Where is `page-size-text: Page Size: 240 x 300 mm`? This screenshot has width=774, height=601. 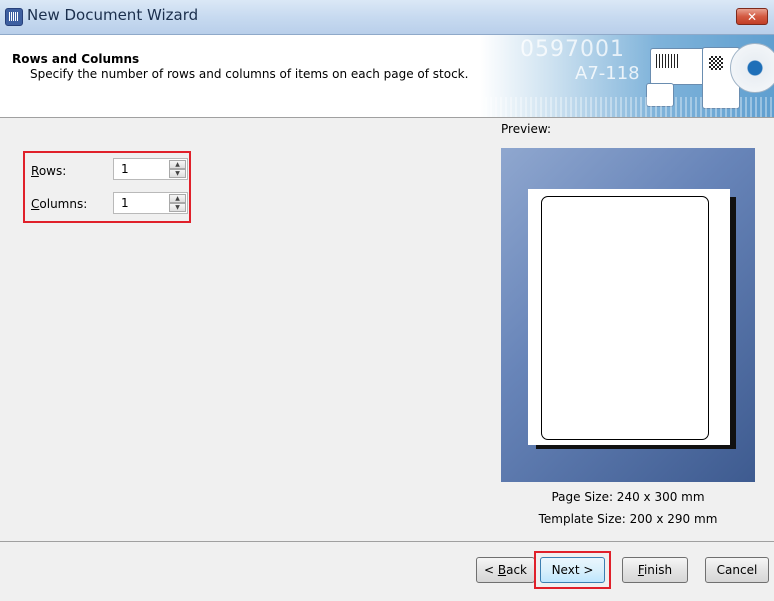
page-size-text: Page Size: 240 x 300 mm is located at coordinates (628, 497).